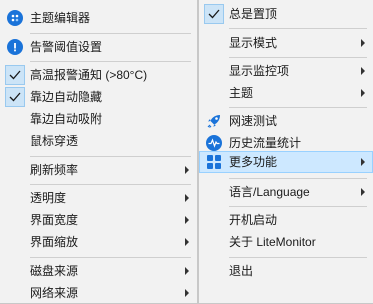  Describe the element at coordinates (66, 47) in the screenshot. I see `menu-item-label: 告警阈值设置` at that location.